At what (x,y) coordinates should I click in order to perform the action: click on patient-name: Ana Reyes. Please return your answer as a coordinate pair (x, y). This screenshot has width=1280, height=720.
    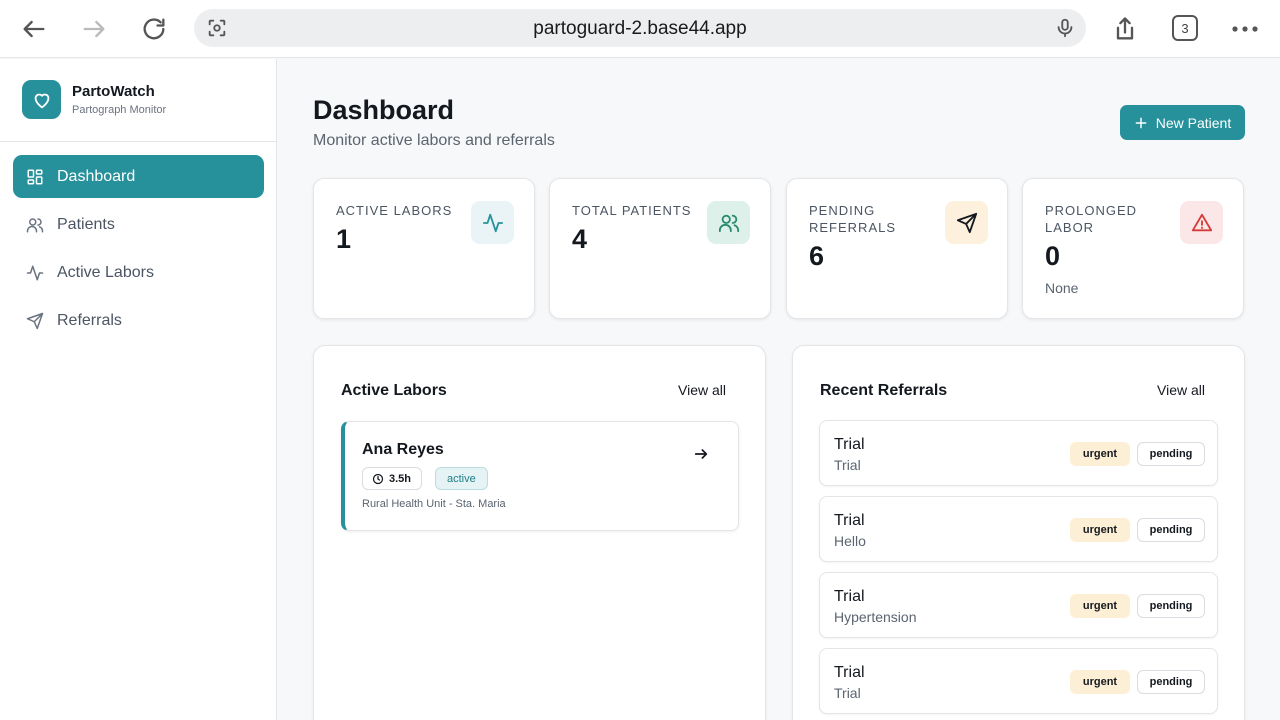
    Looking at the image, I should click on (403, 449).